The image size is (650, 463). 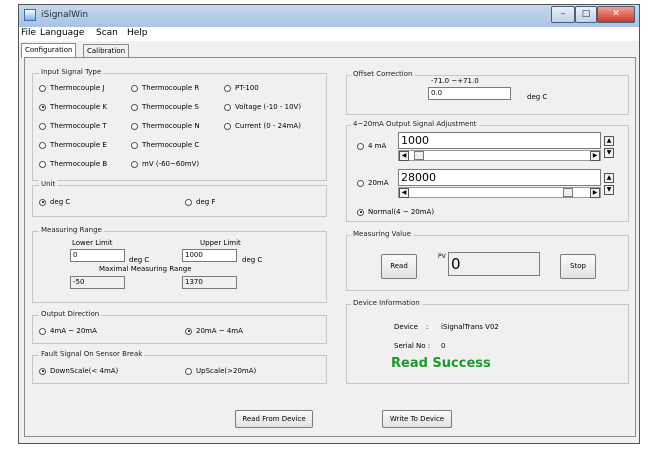 I want to click on adjust-4ma-radio: 4 mA, so click(x=371, y=146).